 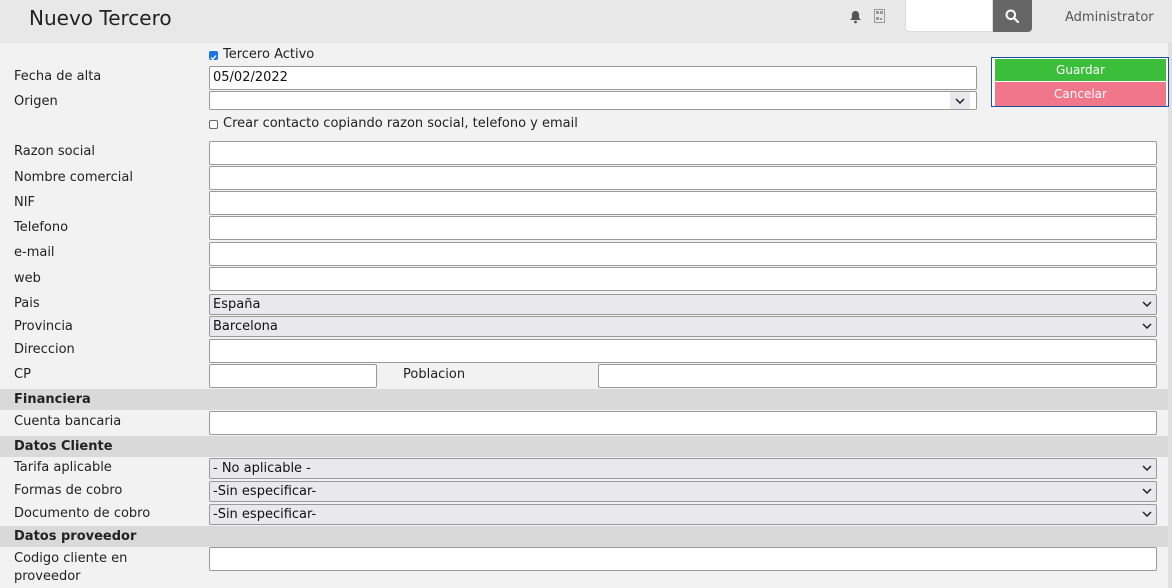 What do you see at coordinates (82, 513) in the screenshot?
I see `documento-label: Documento de cobro` at bounding box center [82, 513].